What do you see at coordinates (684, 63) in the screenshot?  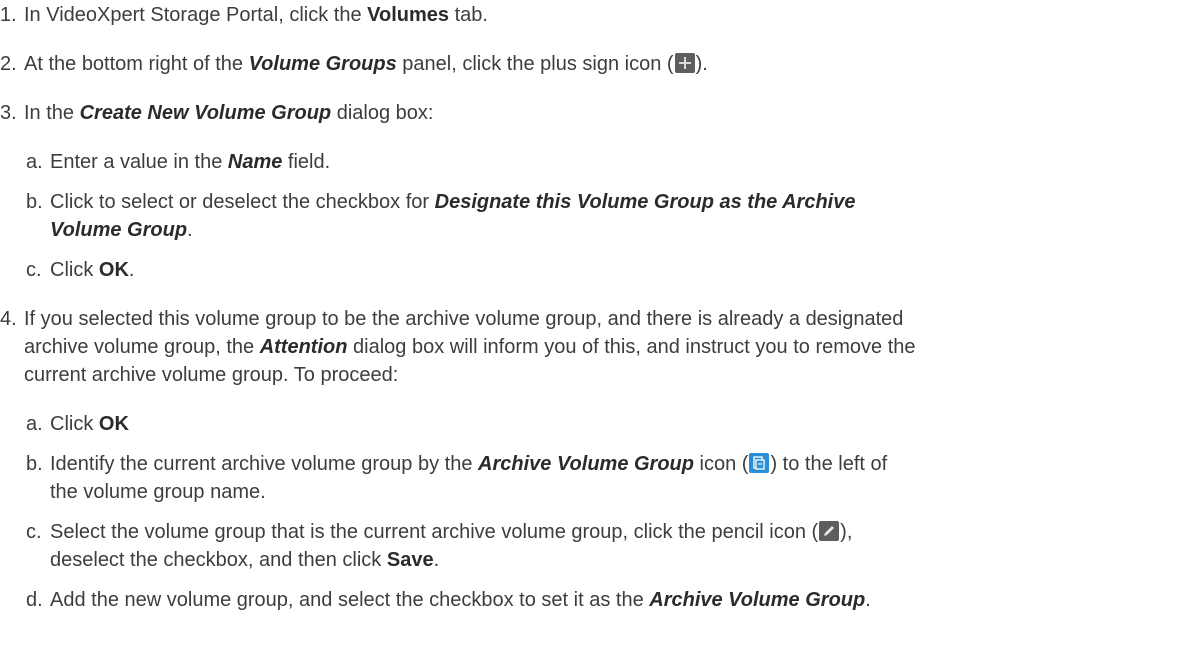 I see `plus-icon` at bounding box center [684, 63].